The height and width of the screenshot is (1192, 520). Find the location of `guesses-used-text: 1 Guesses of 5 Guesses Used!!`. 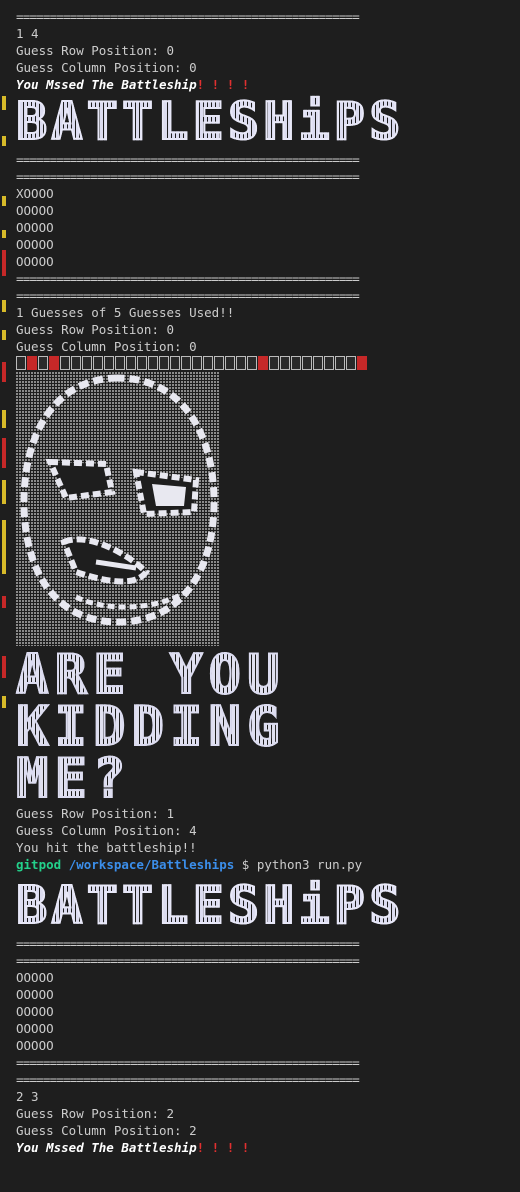

guesses-used-text: 1 Guesses of 5 Guesses Used!! is located at coordinates (125, 312).